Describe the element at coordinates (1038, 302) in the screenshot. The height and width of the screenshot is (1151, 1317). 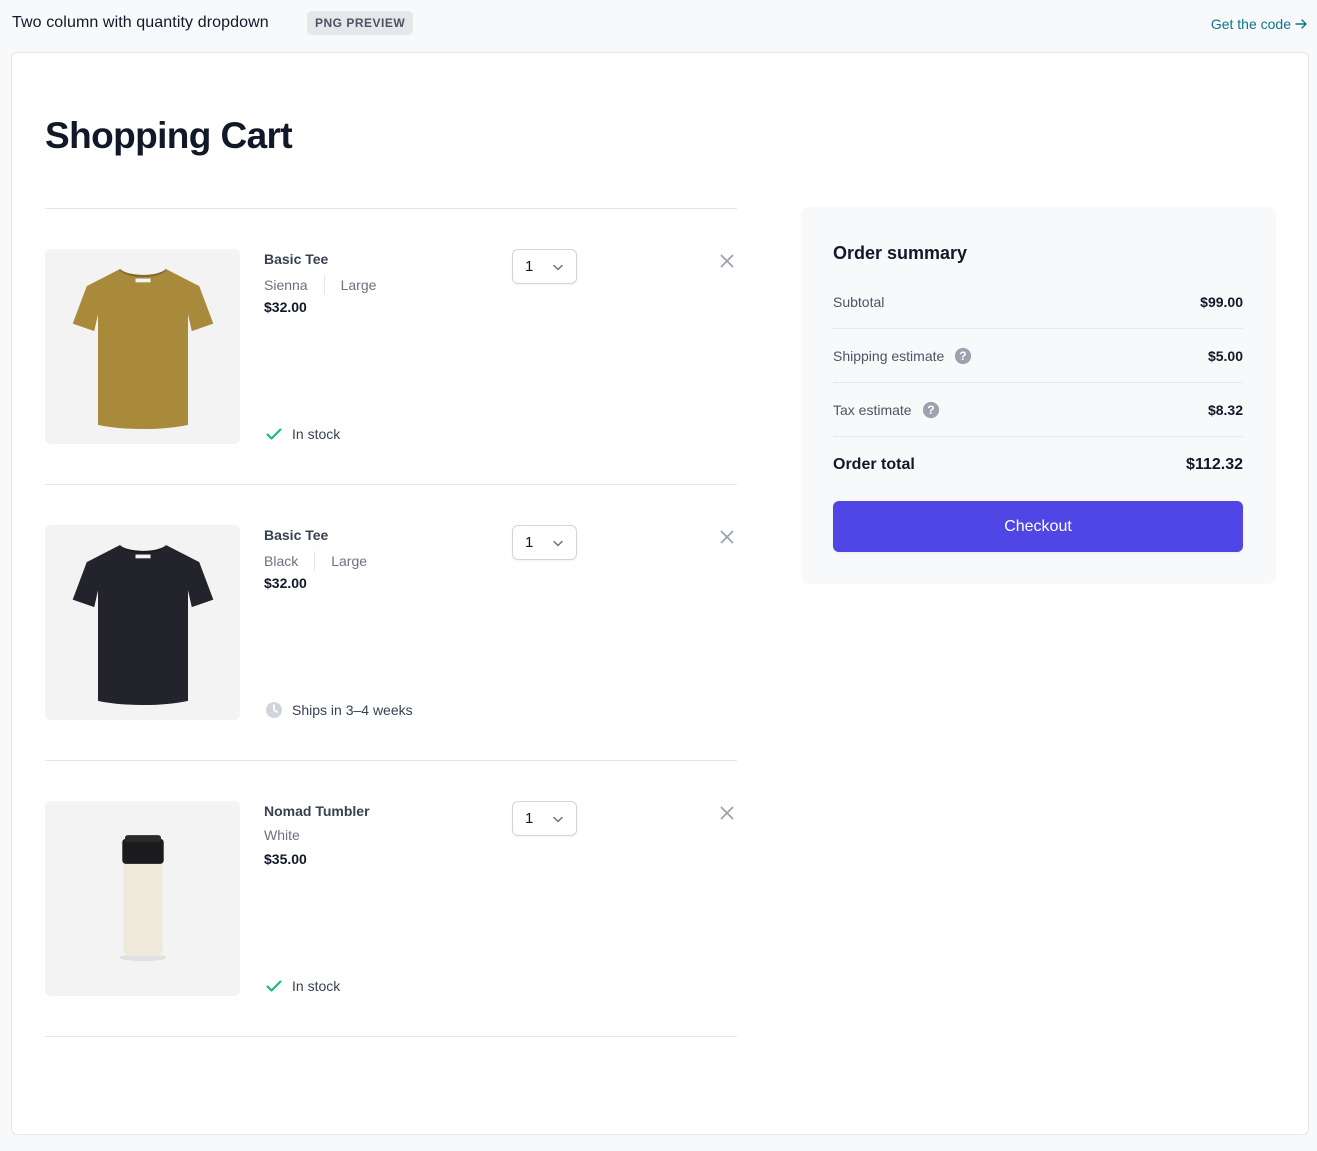
I see `subtotal-row: Subtotal $99.00` at that location.